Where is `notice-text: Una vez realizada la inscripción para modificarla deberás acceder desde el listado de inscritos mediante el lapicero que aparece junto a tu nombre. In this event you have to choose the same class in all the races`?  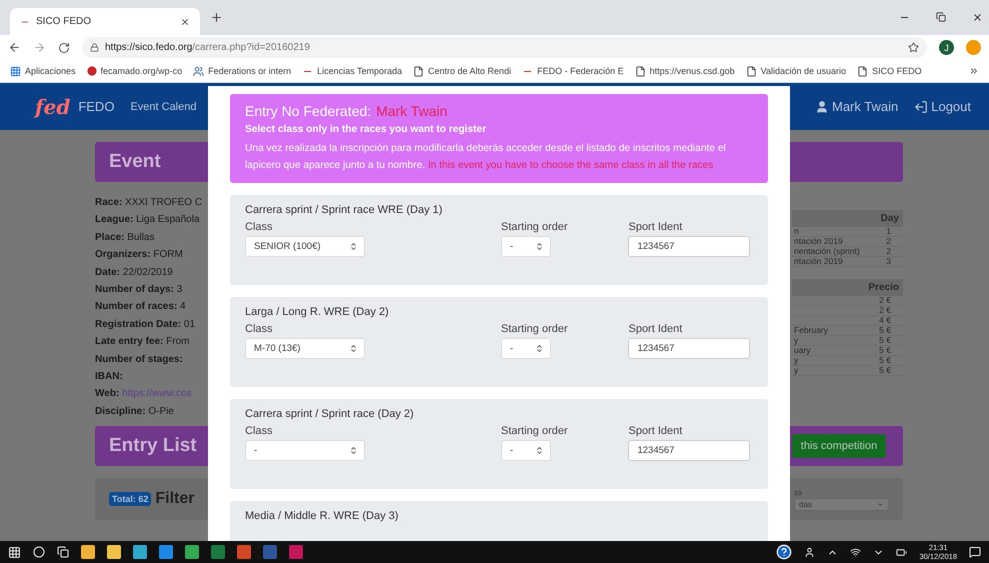
notice-text: Una vez realizada la inscripción para modificarla deberás acceder desde el listado de inscritos mediante el lapicero que aparece junto a tu nombre. In this event you have to choose the same class in all the races is located at coordinates (486, 157).